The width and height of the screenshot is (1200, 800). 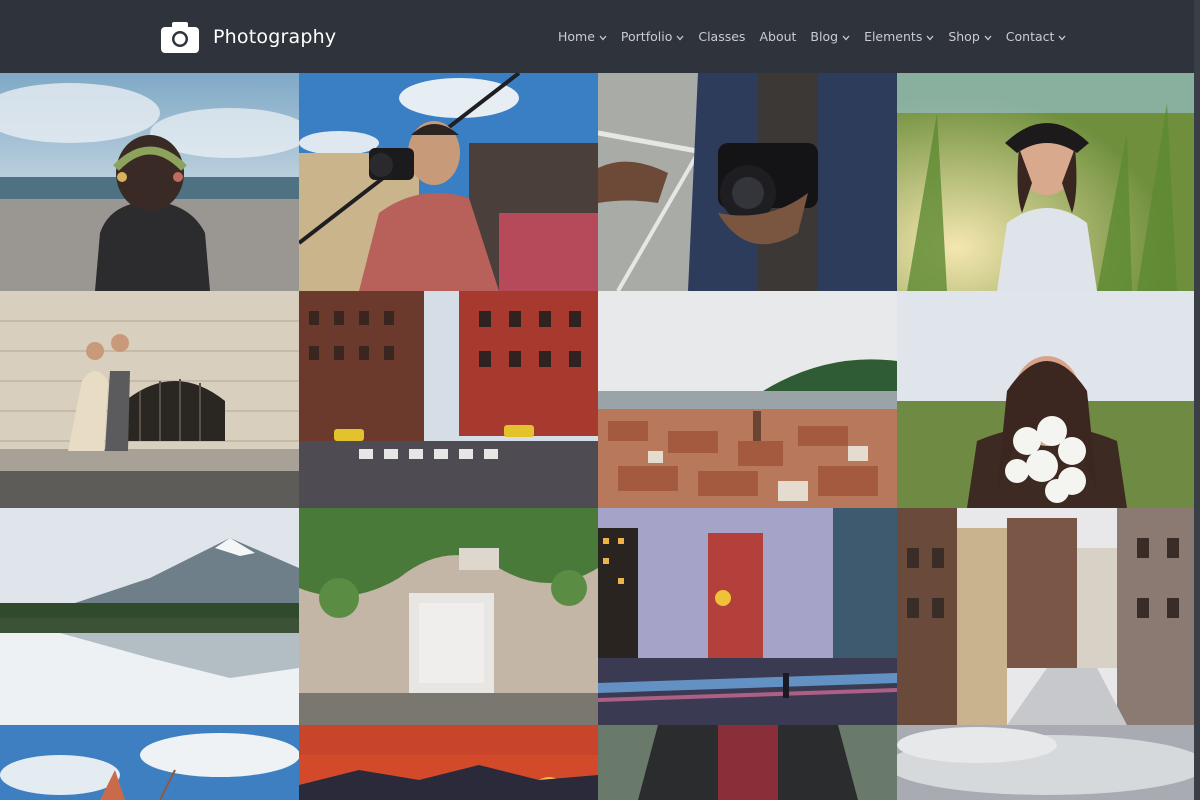 I want to click on gallery-photo-mountain-lake-reflection, so click(x=149, y=616).